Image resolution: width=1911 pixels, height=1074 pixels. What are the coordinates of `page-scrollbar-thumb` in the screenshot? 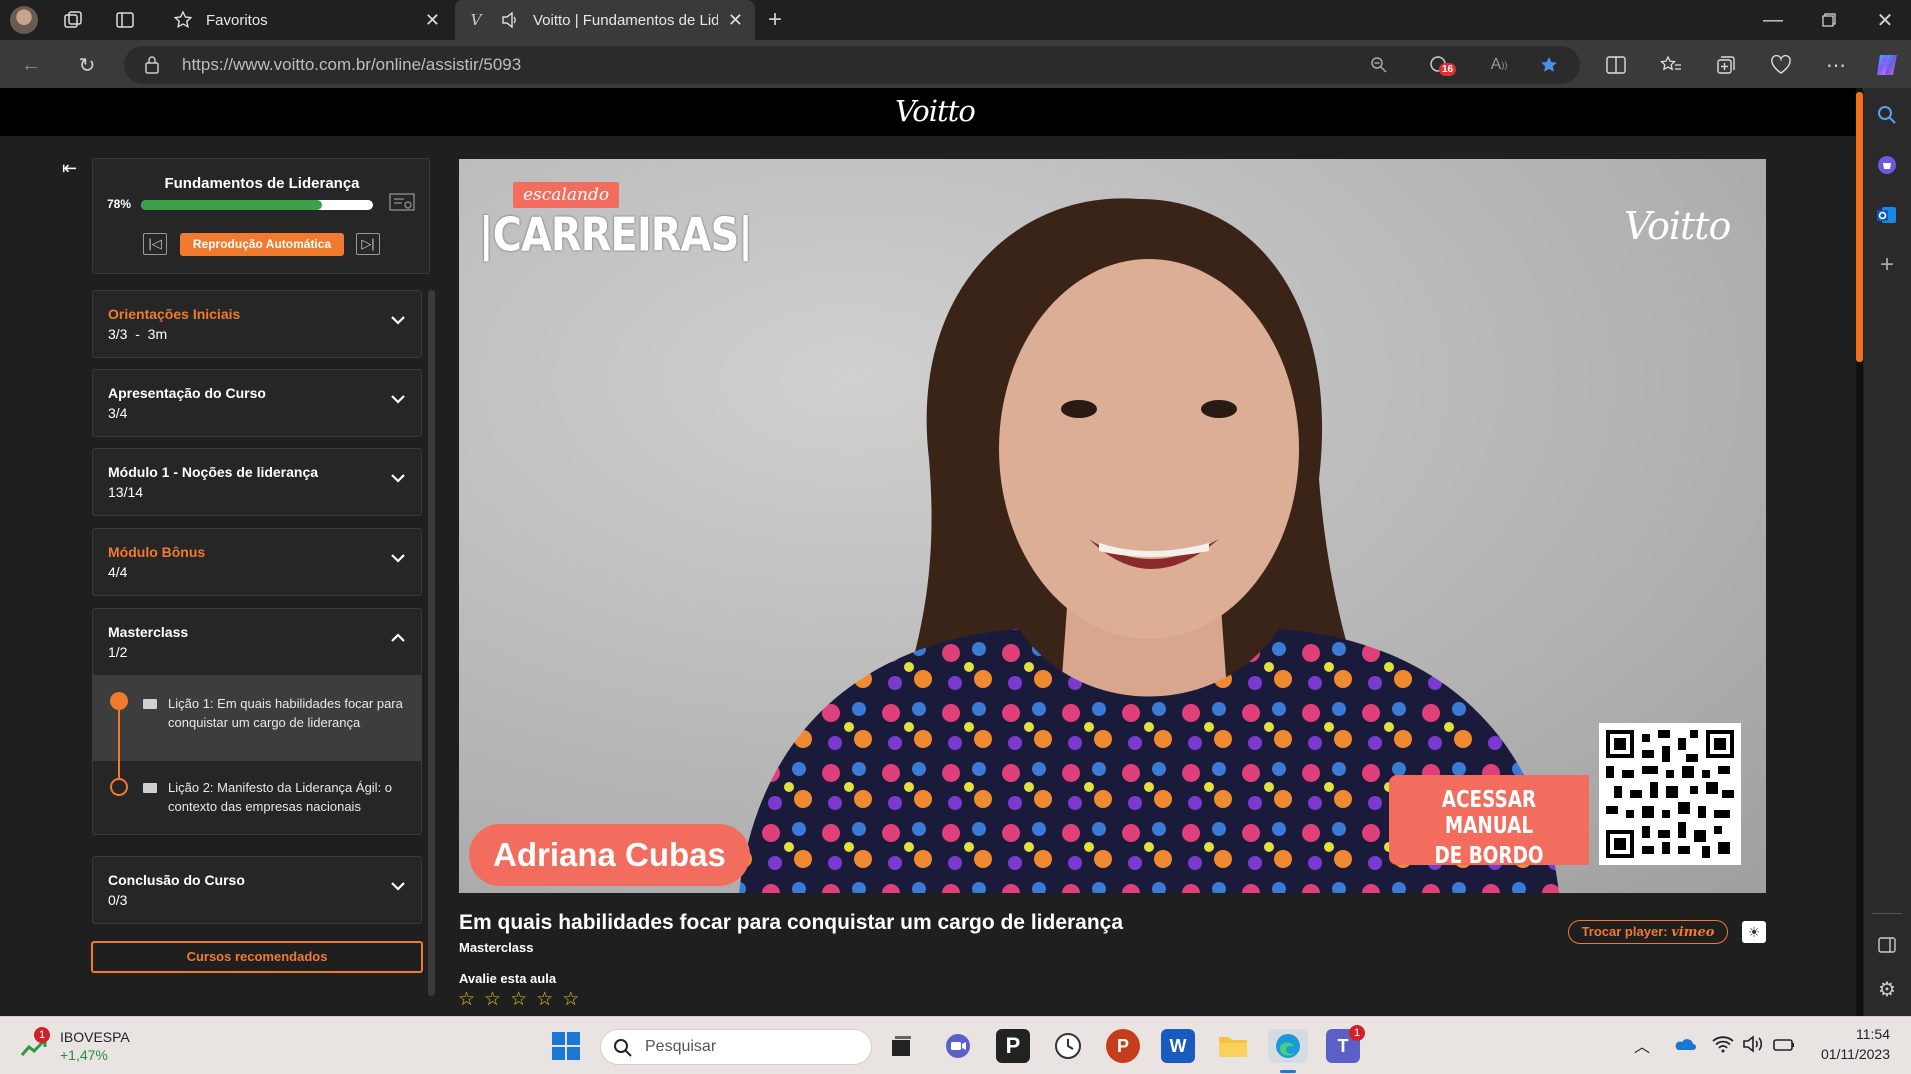 It's located at (1859, 227).